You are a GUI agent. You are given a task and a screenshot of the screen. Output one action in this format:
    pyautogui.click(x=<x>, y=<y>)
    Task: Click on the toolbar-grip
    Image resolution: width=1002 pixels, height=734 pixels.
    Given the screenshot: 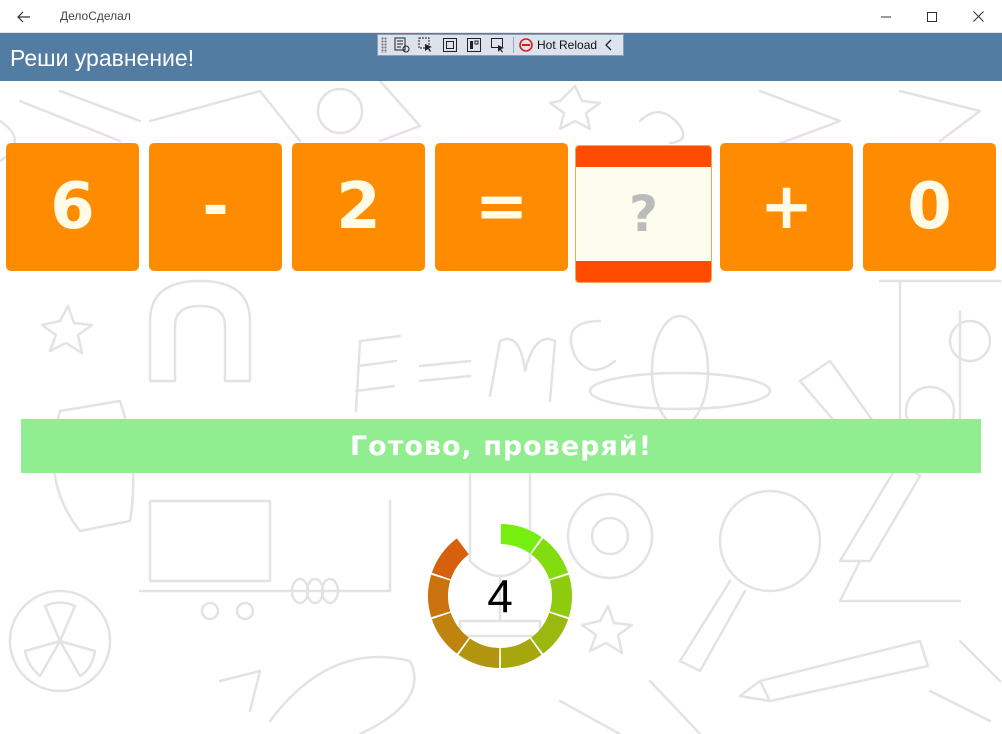 What is the action you would take?
    pyautogui.click(x=384, y=45)
    